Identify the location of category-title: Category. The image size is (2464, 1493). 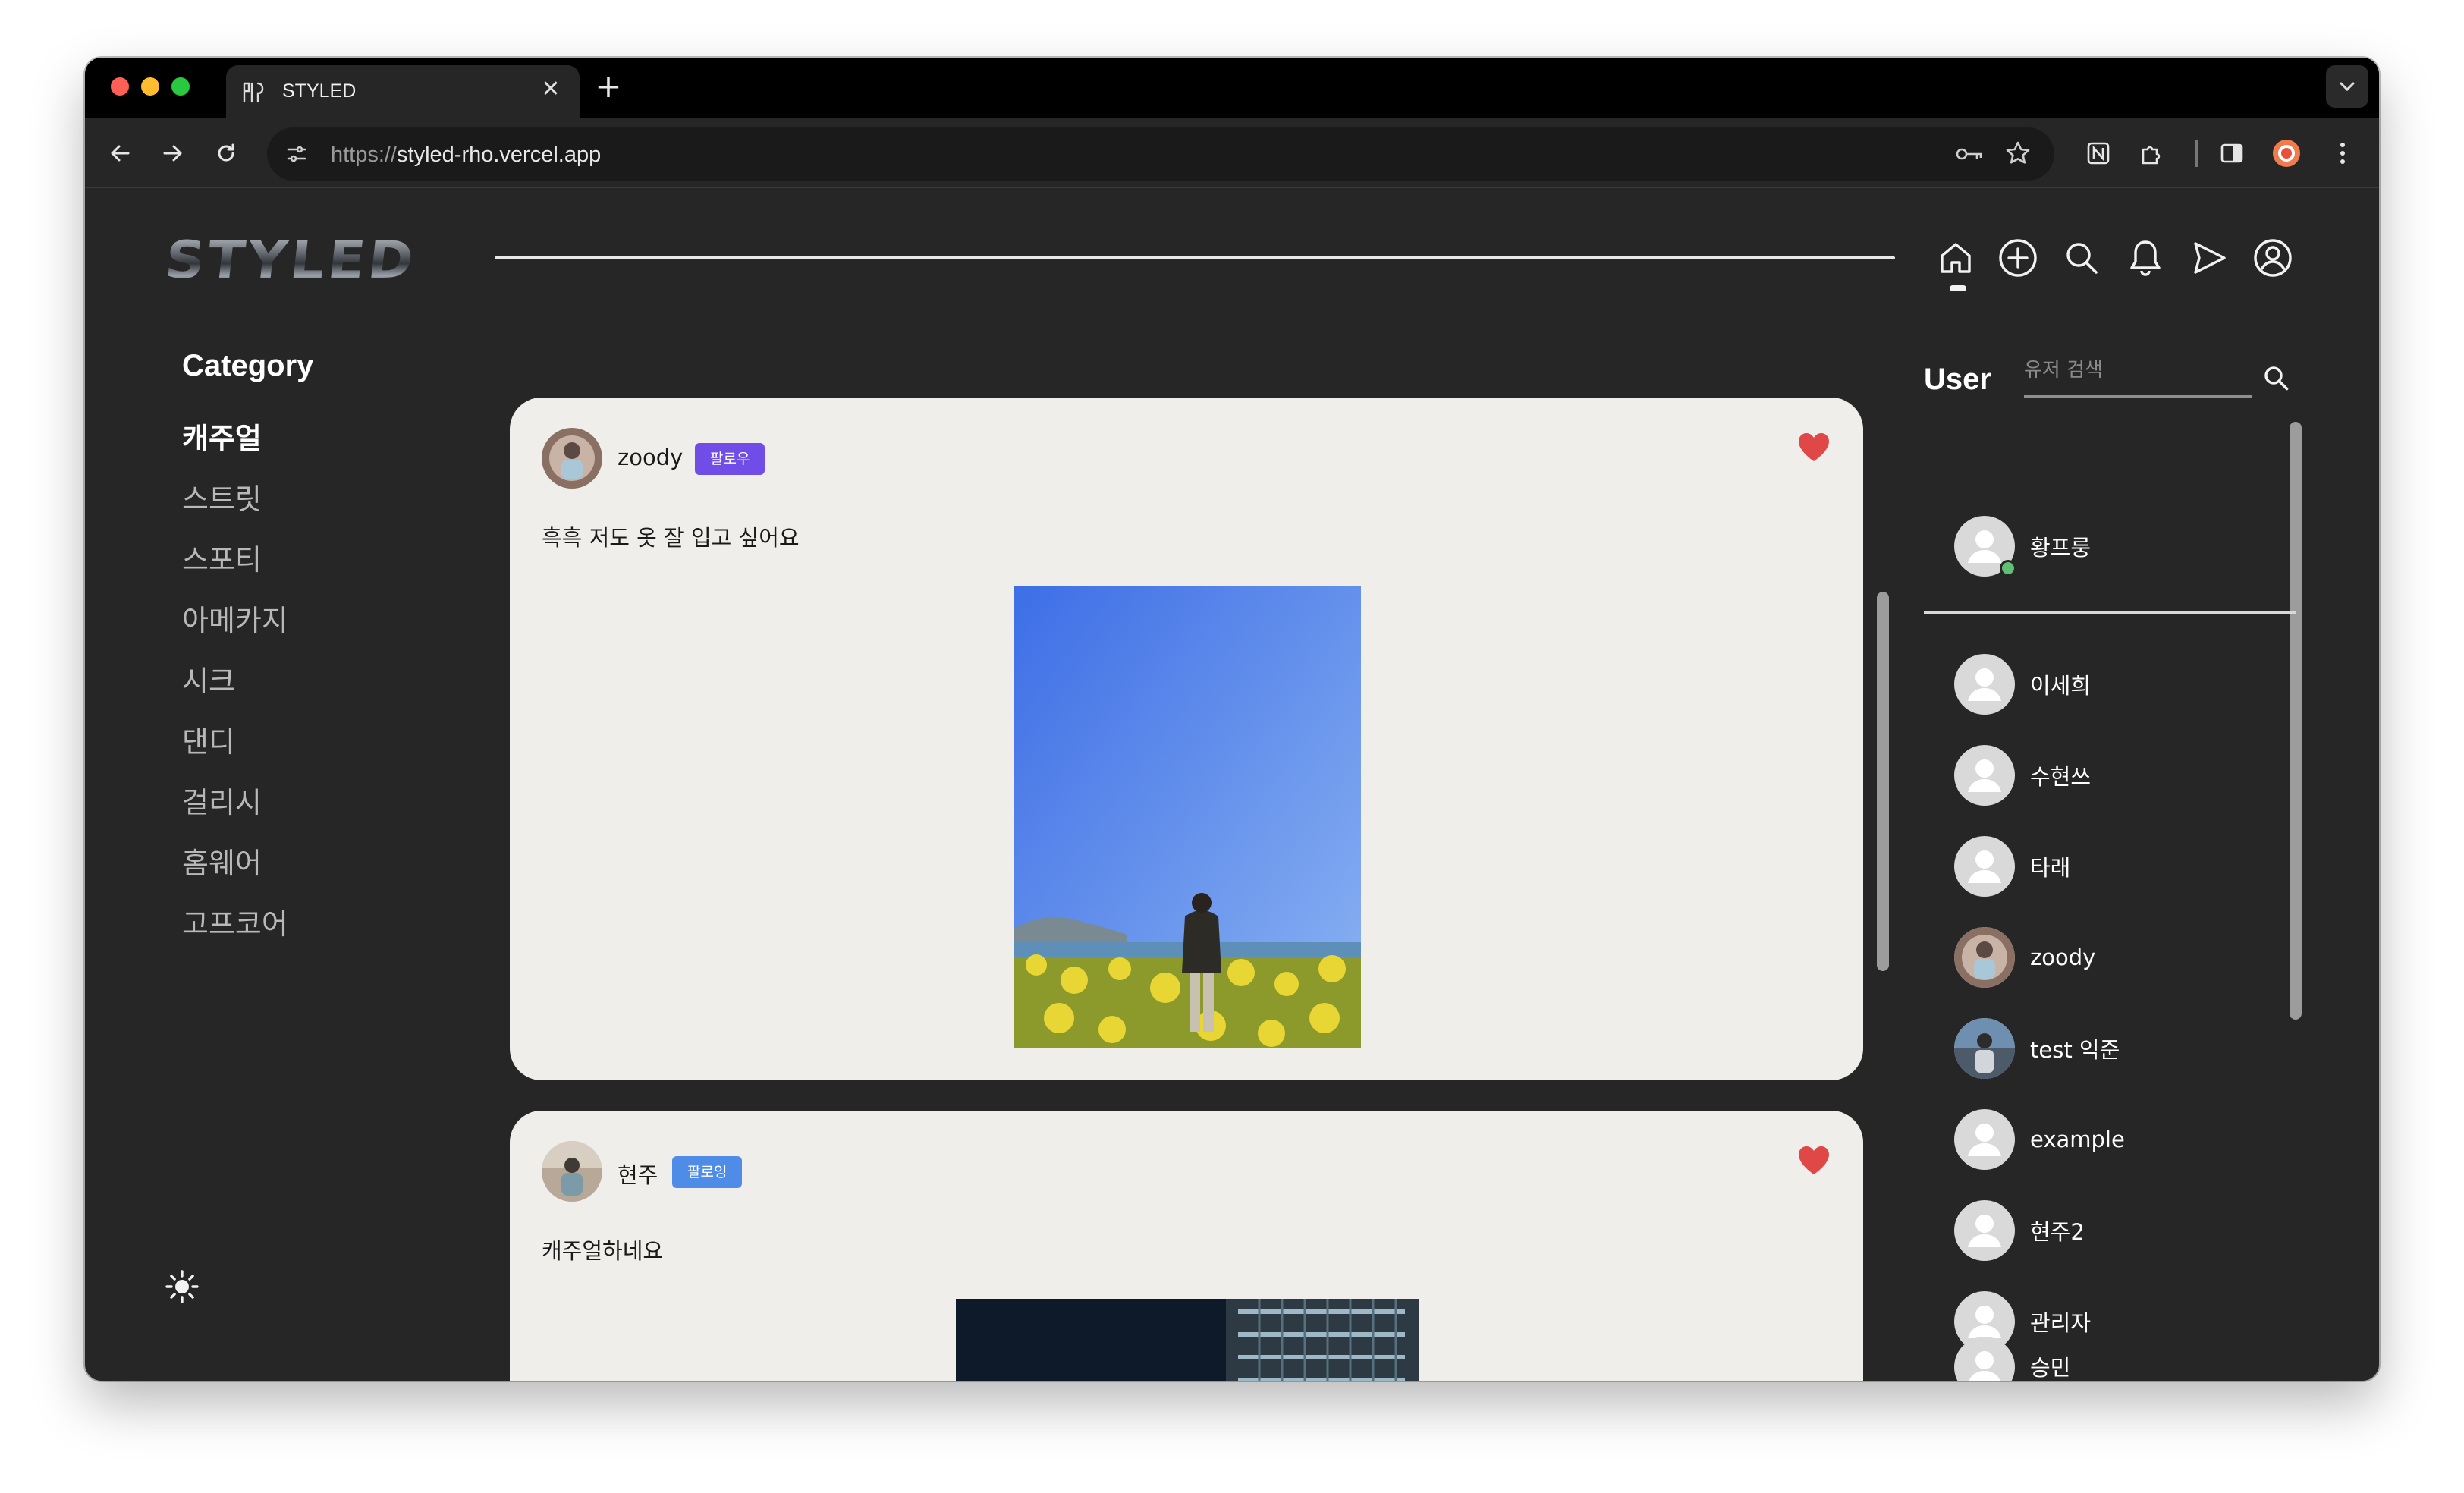
(248, 366).